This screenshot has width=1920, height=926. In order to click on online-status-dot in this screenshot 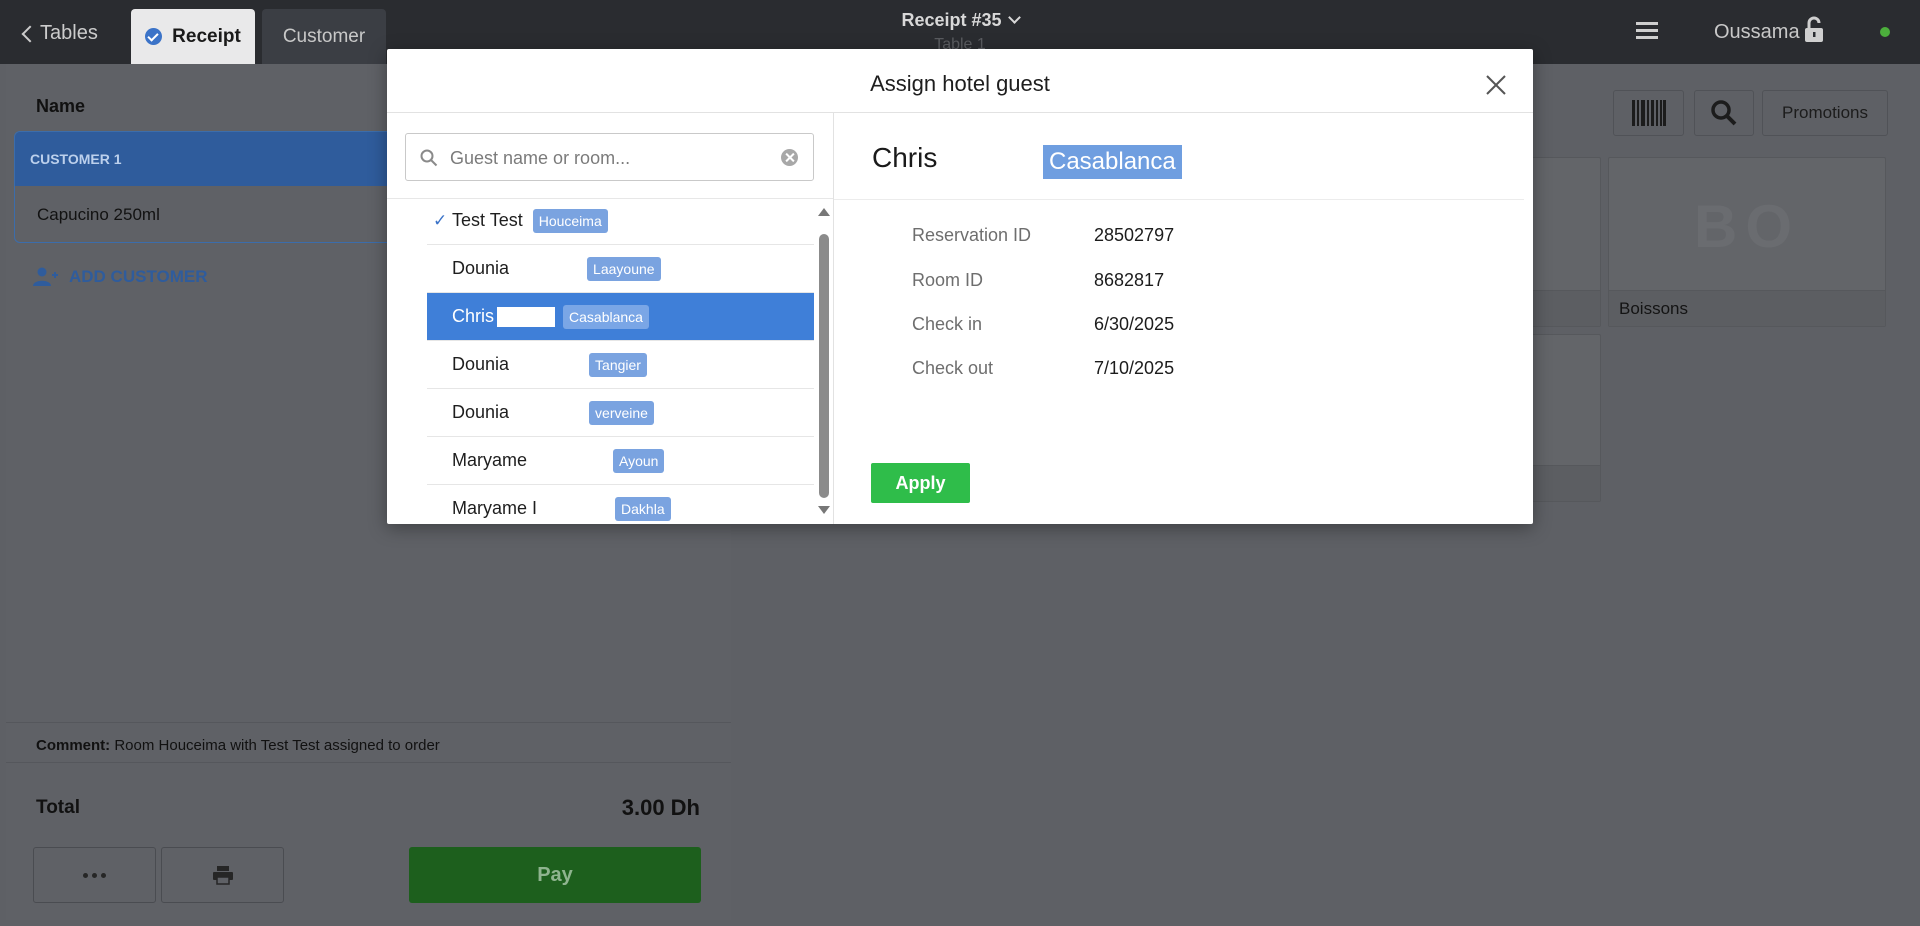, I will do `click(1885, 32)`.